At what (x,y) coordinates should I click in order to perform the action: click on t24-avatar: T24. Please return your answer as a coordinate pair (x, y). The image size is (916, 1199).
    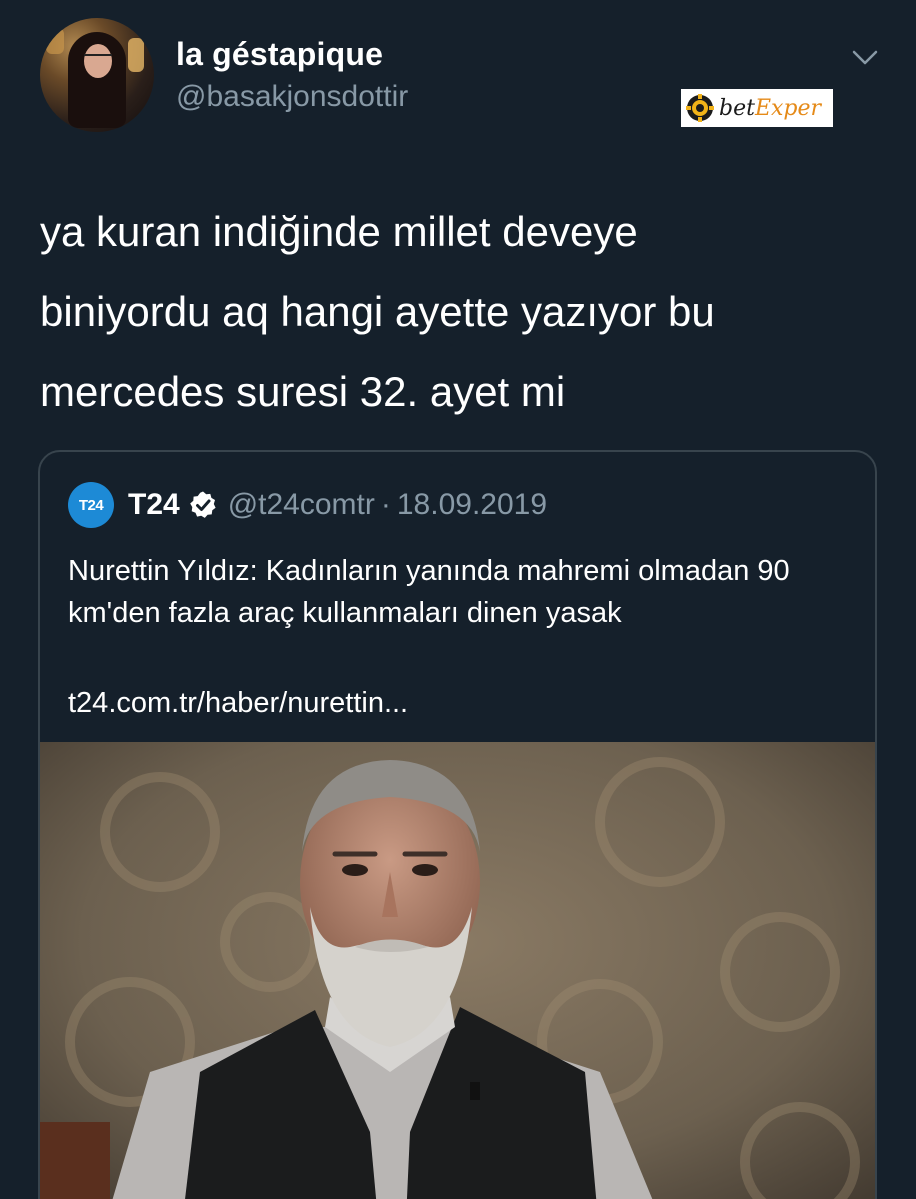
    Looking at the image, I should click on (91, 505).